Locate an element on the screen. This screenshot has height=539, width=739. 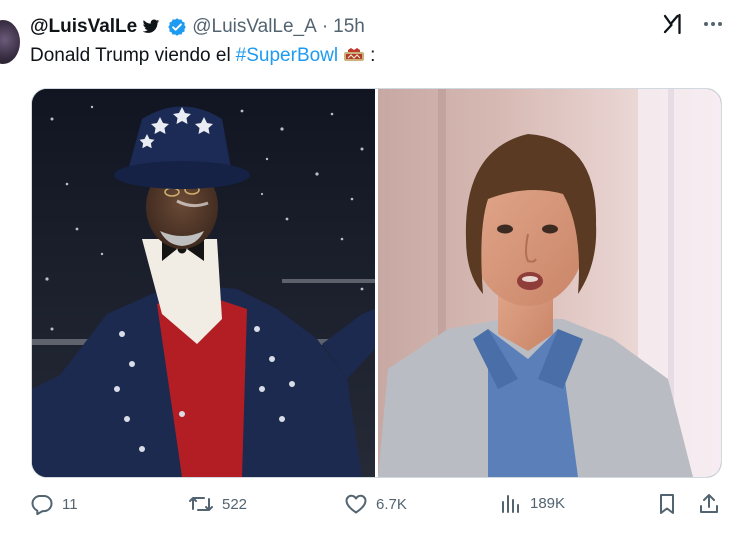
share-button is located at coordinates (709, 504).